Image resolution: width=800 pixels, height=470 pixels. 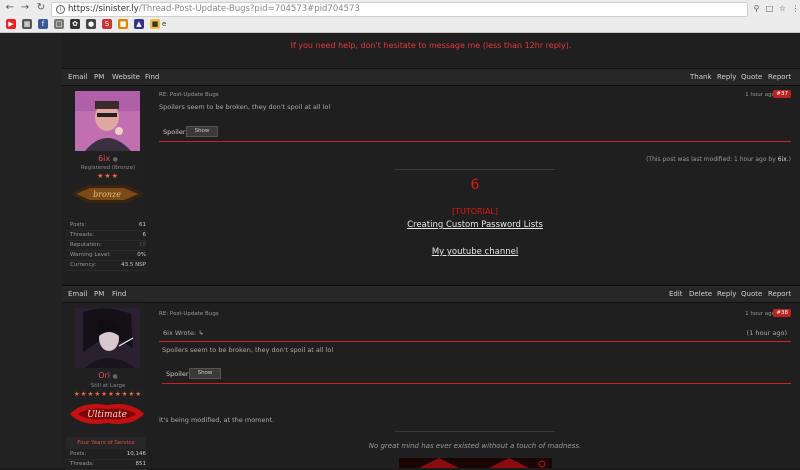 What do you see at coordinates (782, 94) in the screenshot?
I see `post-number-badge: #37` at bounding box center [782, 94].